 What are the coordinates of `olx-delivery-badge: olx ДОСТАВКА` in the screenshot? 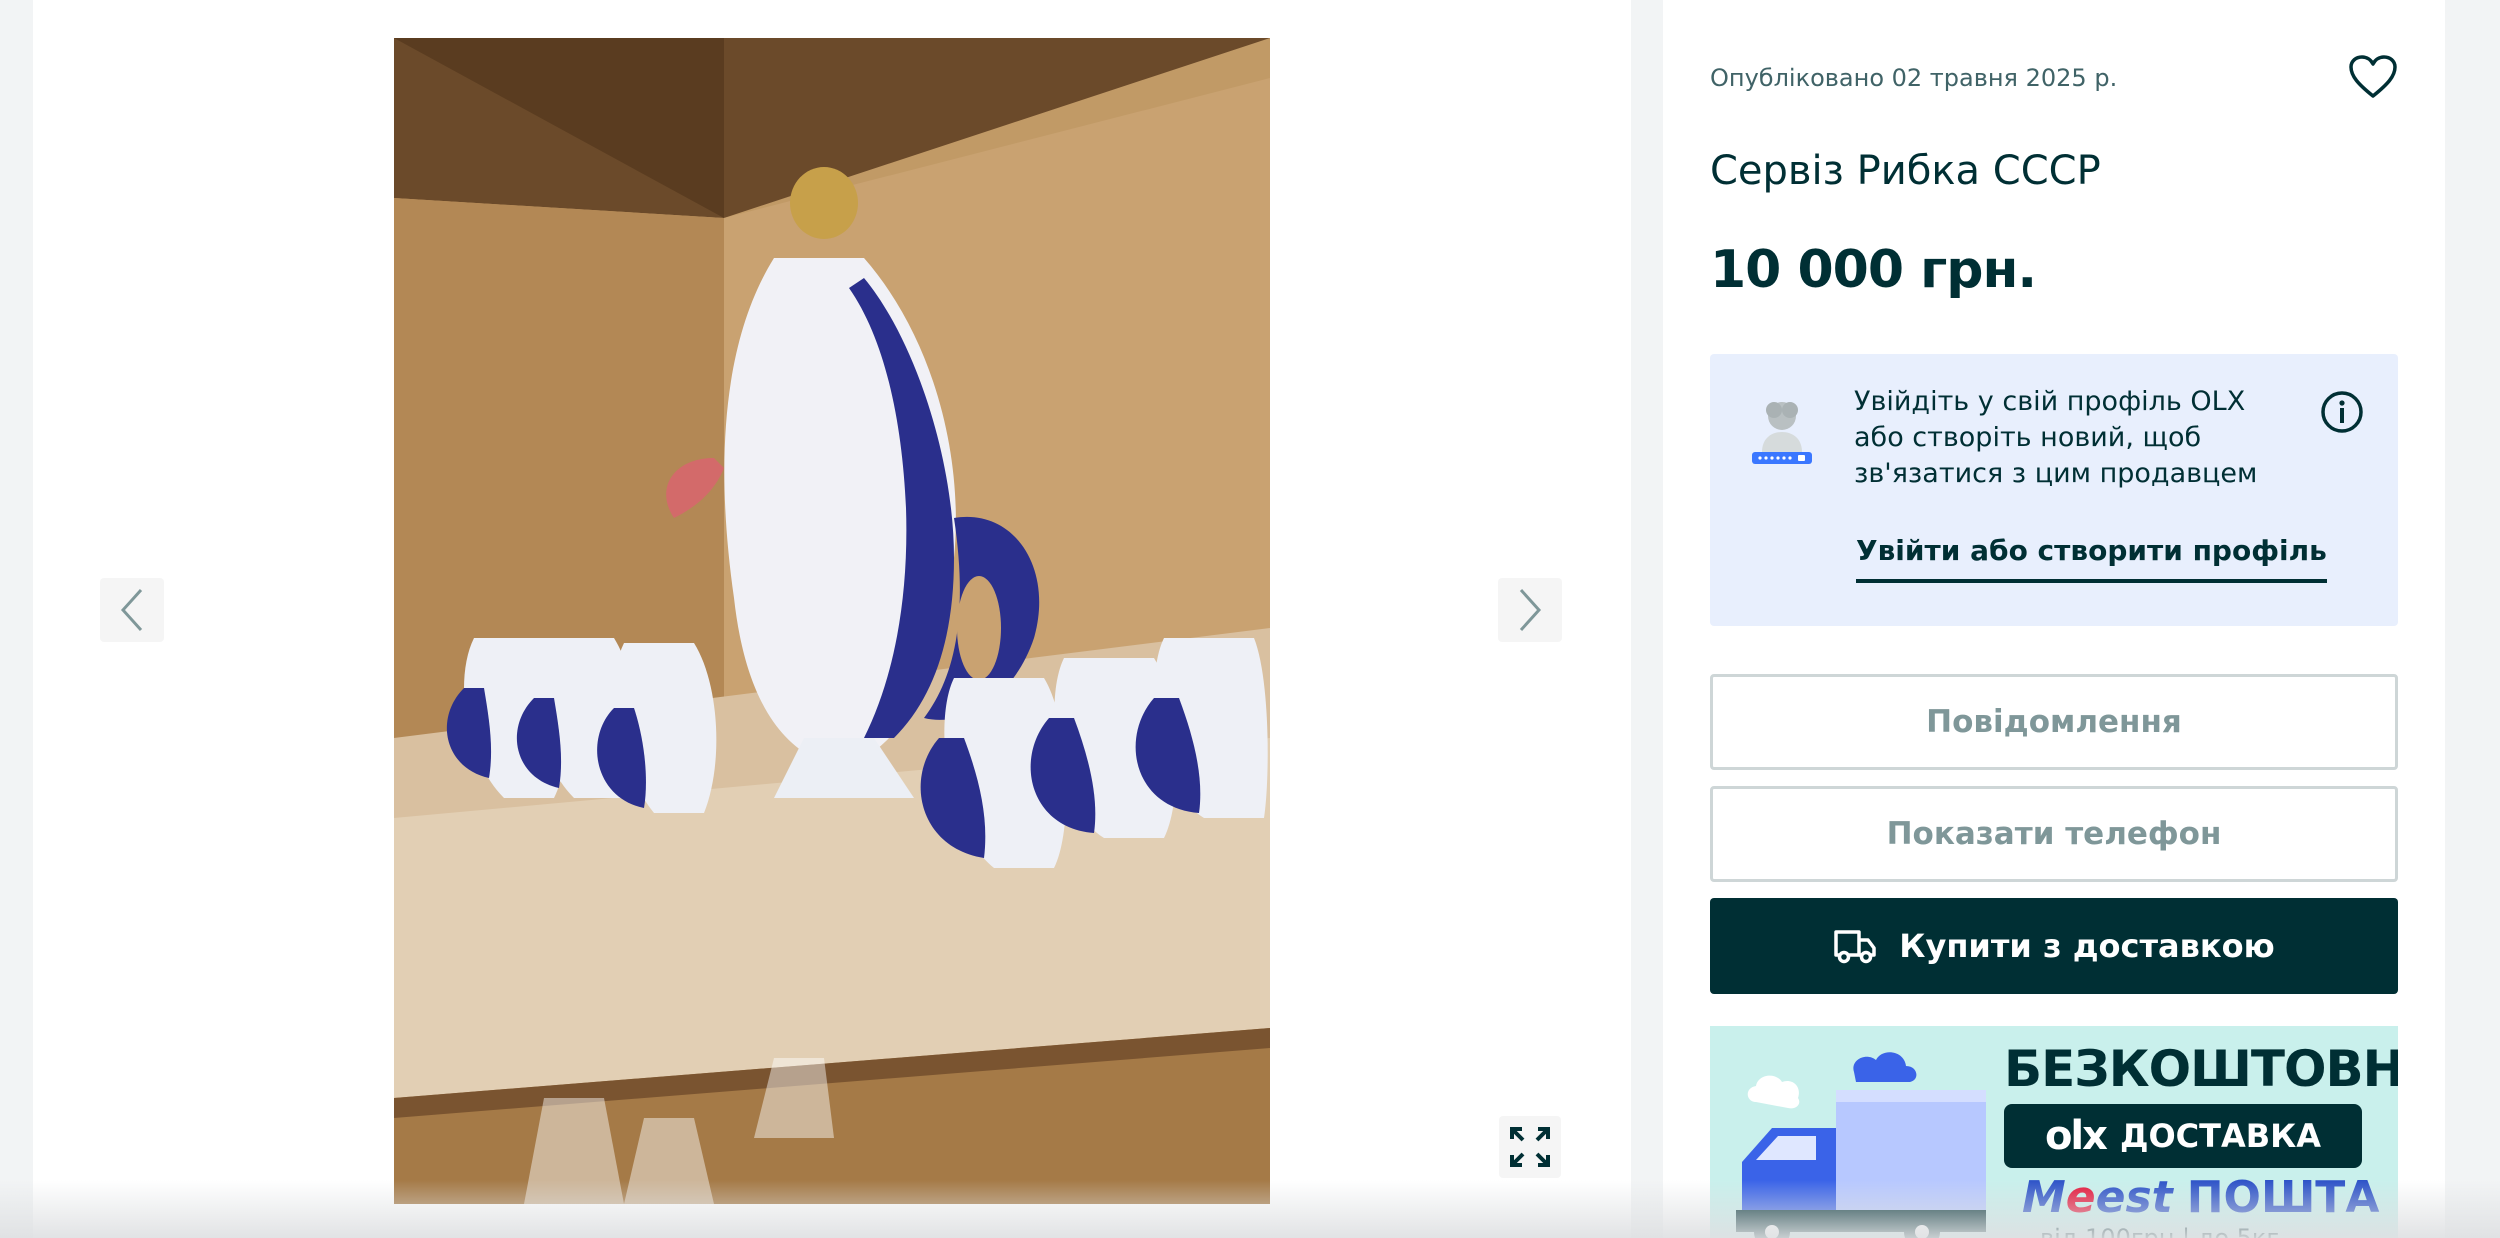 It's located at (2183, 1136).